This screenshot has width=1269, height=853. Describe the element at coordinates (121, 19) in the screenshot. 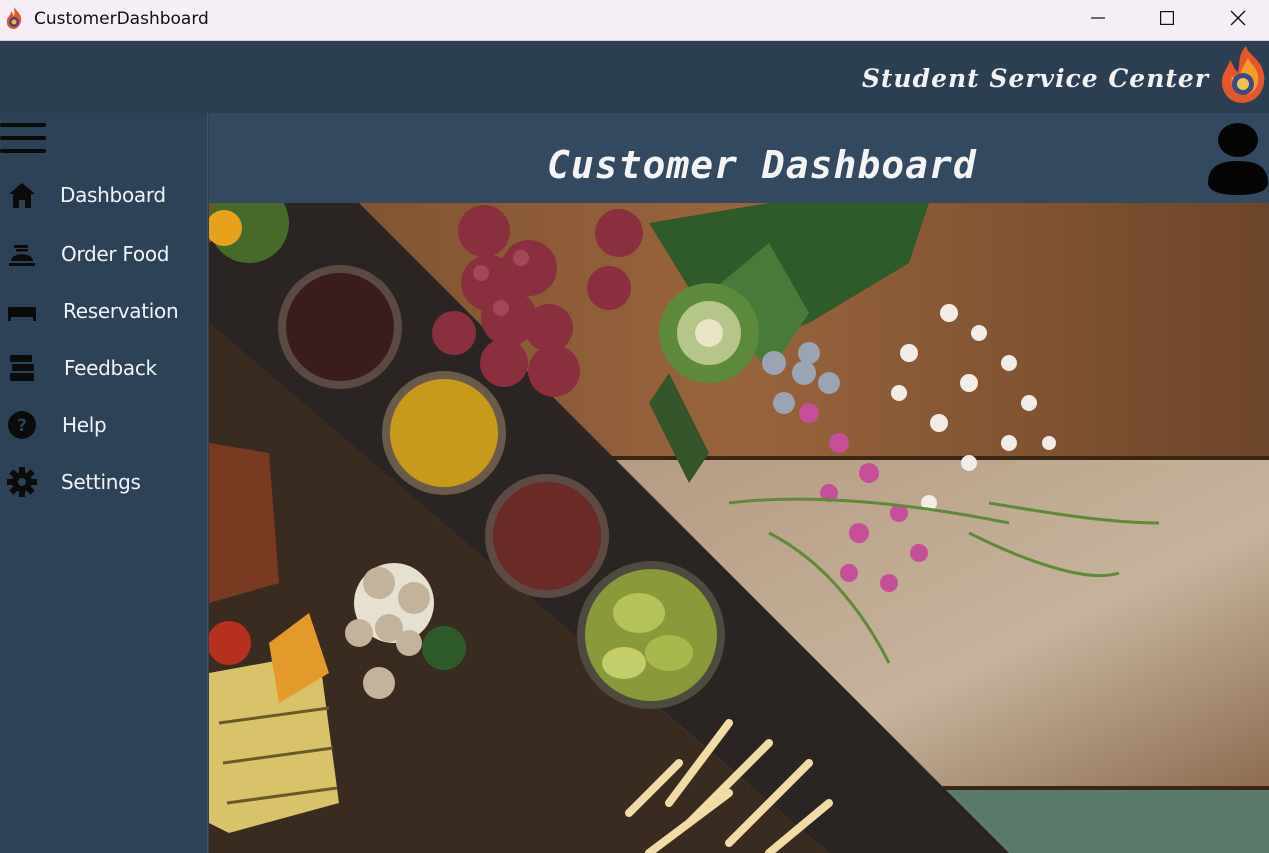

I see `window-title: CustomerDashboard` at that location.